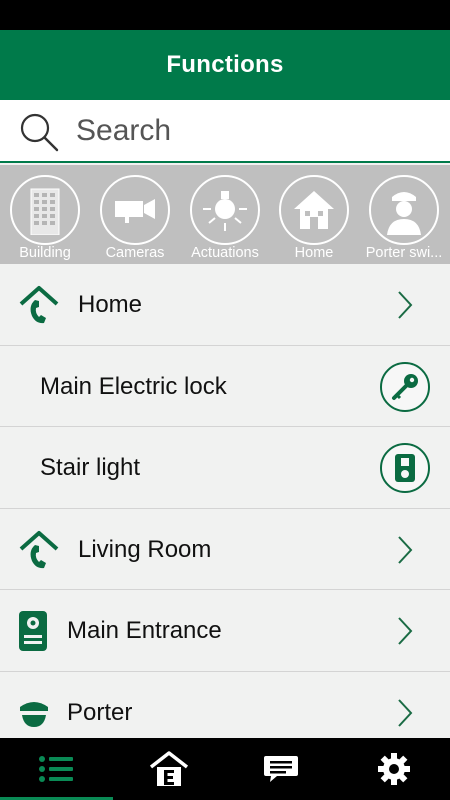 This screenshot has height=800, width=450. I want to click on category-label: Building, so click(45, 253).